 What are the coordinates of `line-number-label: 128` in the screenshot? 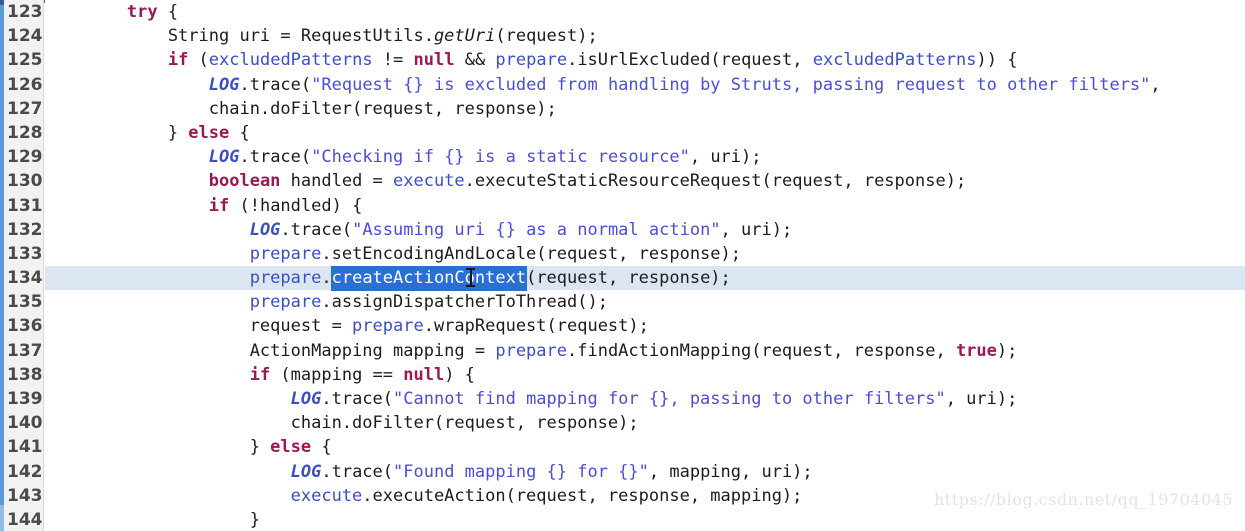 It's located at (25, 132).